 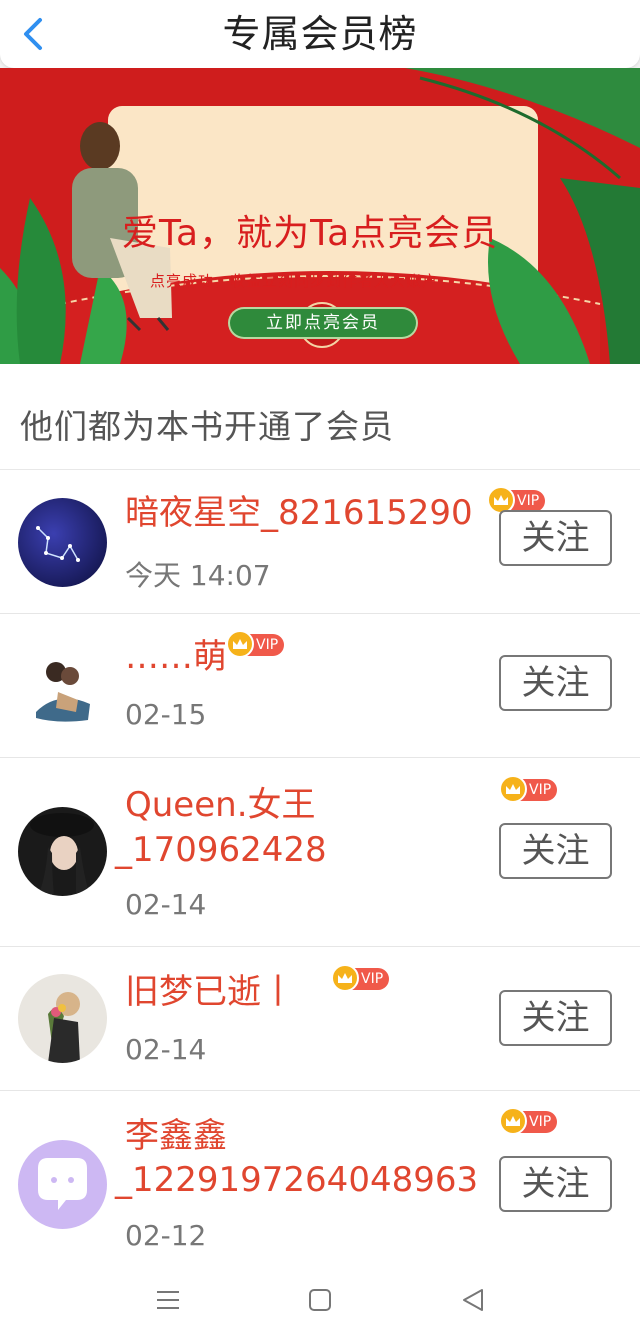 I want to click on member-name: 旧梦已逝丨, so click(x=210, y=992).